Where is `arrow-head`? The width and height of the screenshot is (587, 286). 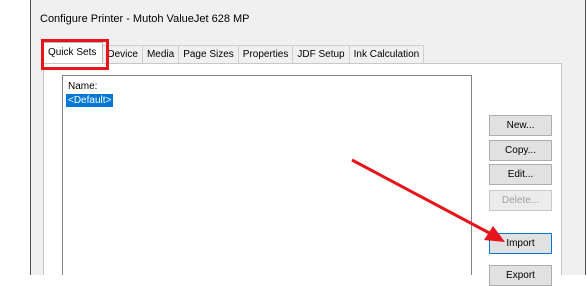 arrow-head is located at coordinates (494, 234).